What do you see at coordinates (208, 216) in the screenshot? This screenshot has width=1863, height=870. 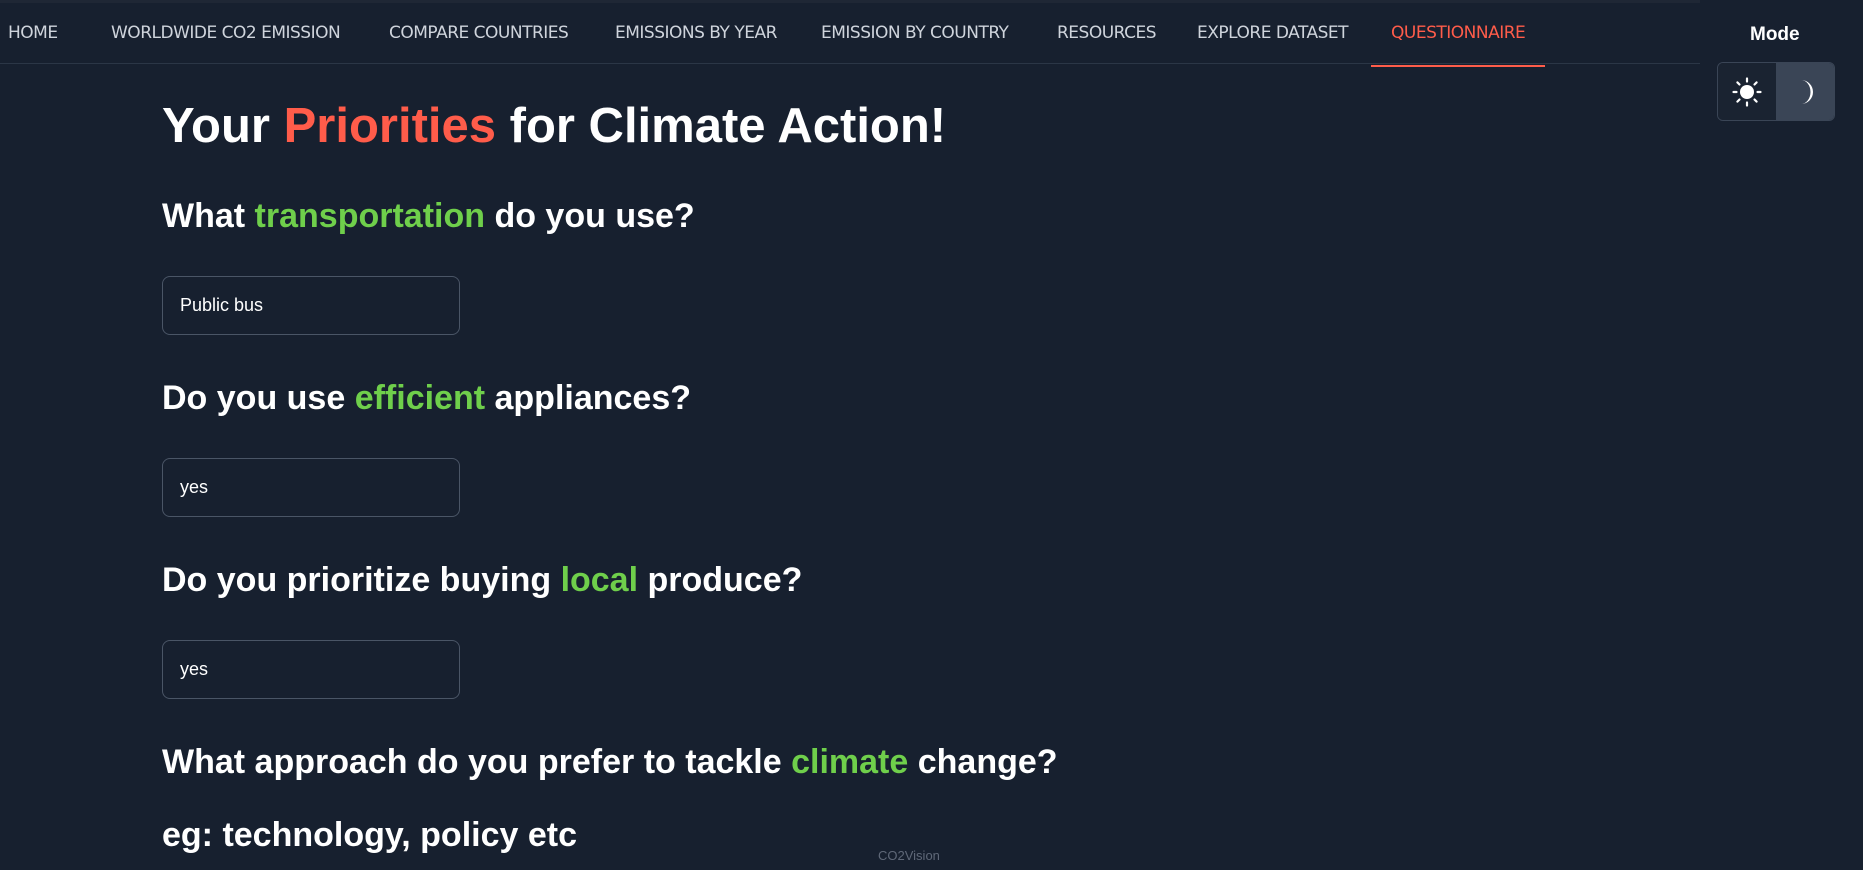 I see `question-prefix: What` at bounding box center [208, 216].